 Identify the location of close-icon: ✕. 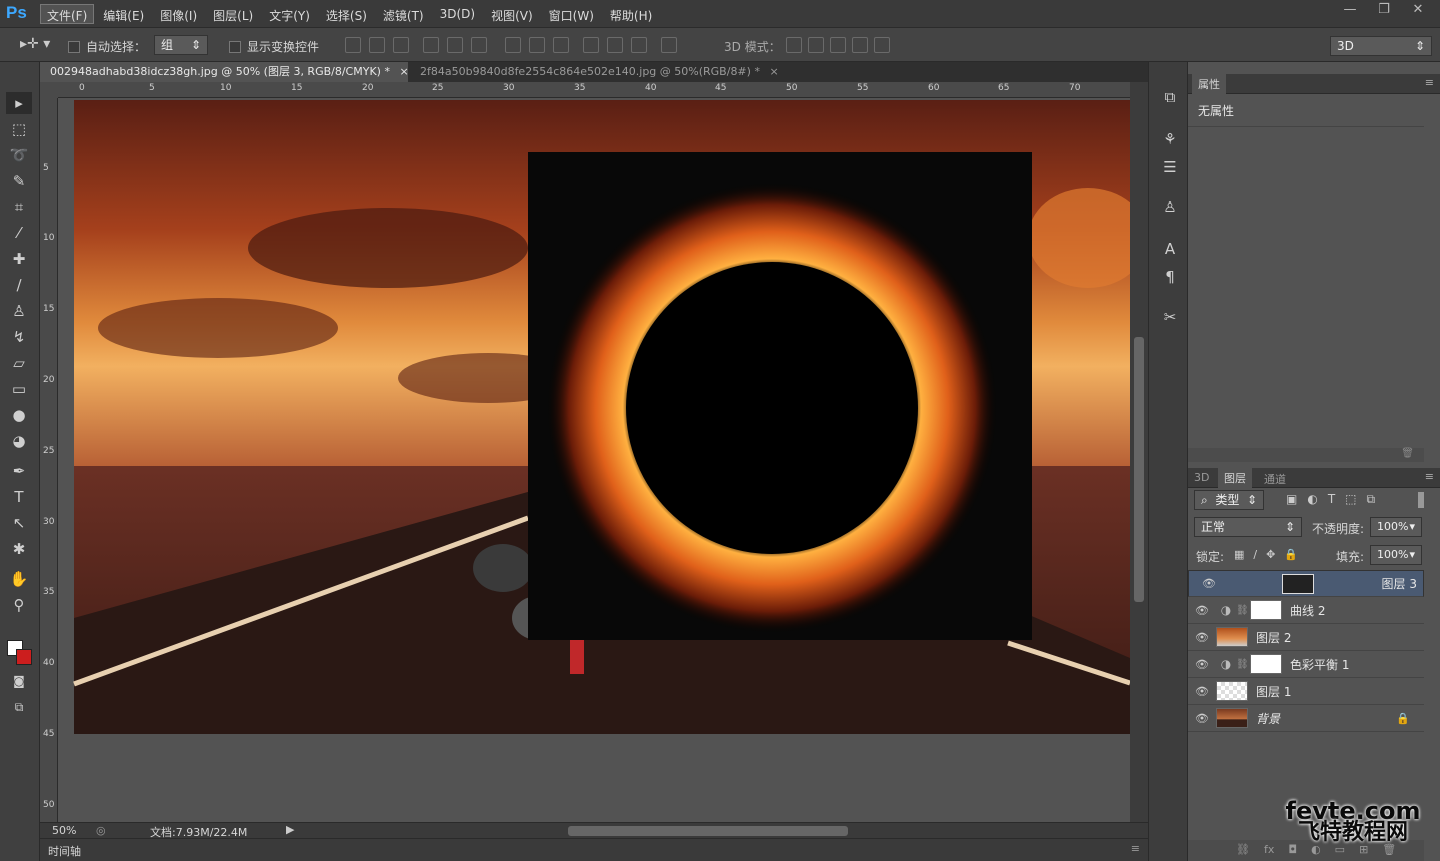
(1418, 11).